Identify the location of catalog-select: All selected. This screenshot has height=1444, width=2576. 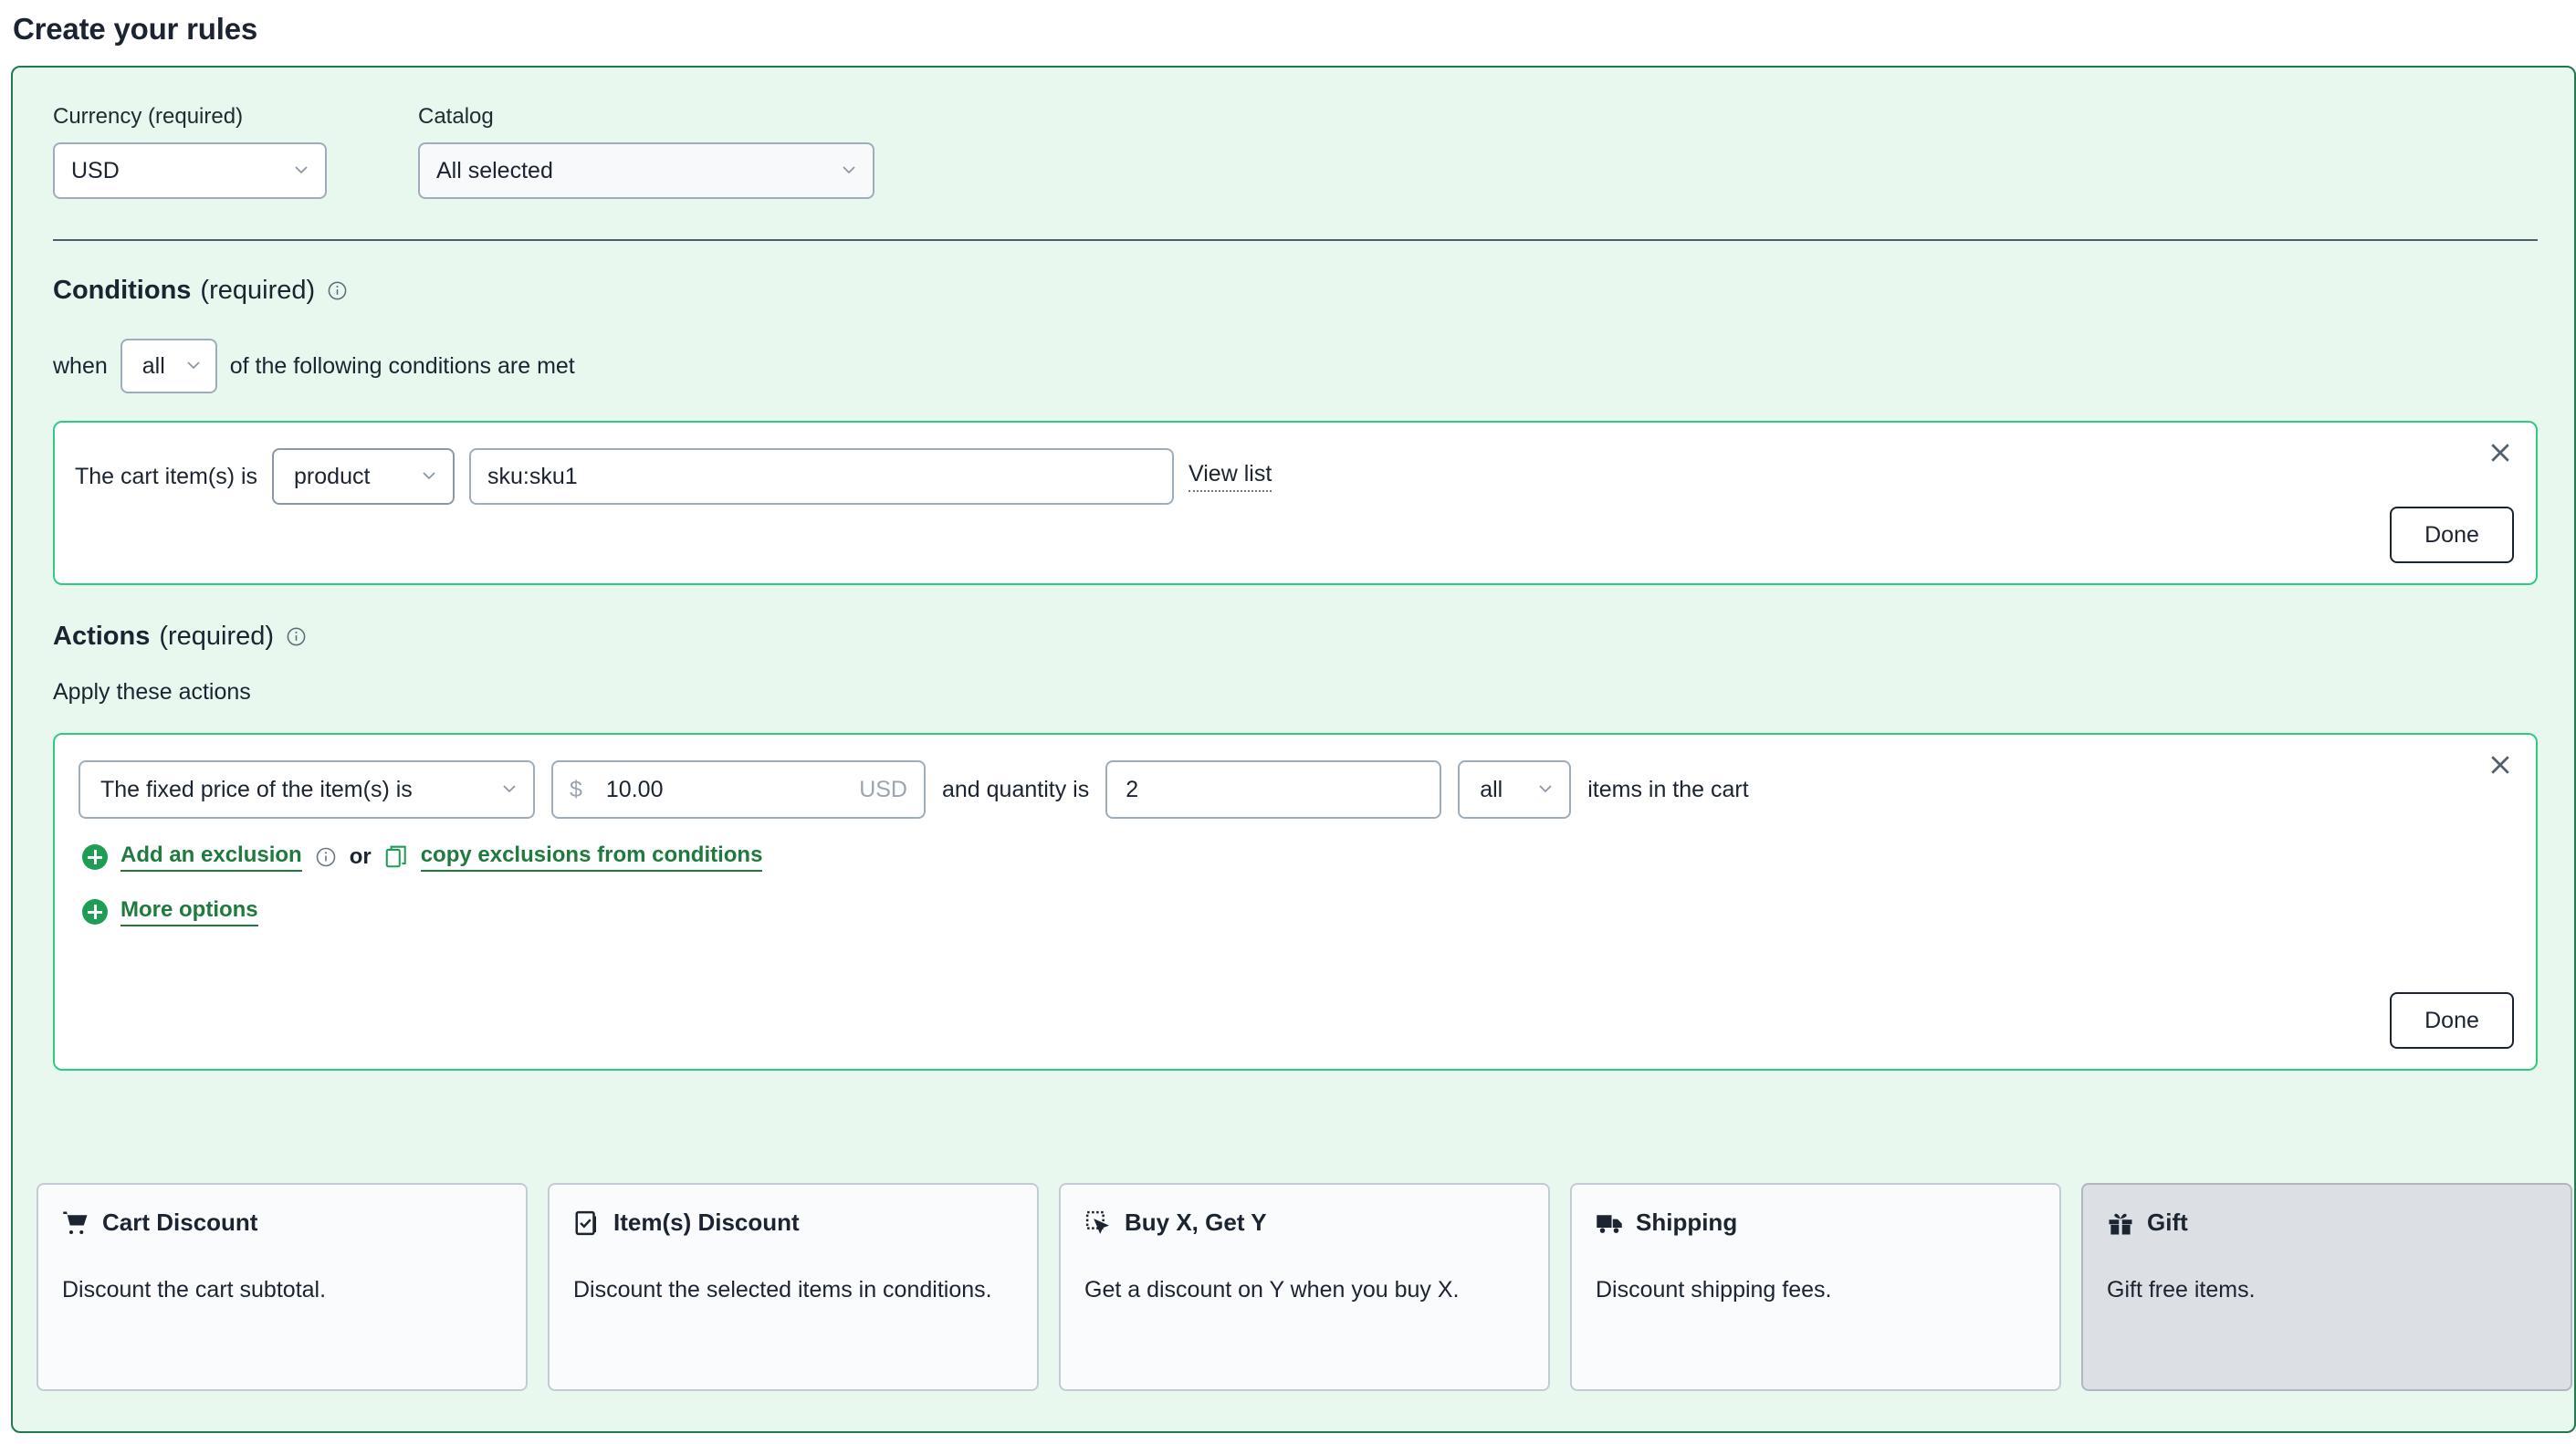
(646, 170).